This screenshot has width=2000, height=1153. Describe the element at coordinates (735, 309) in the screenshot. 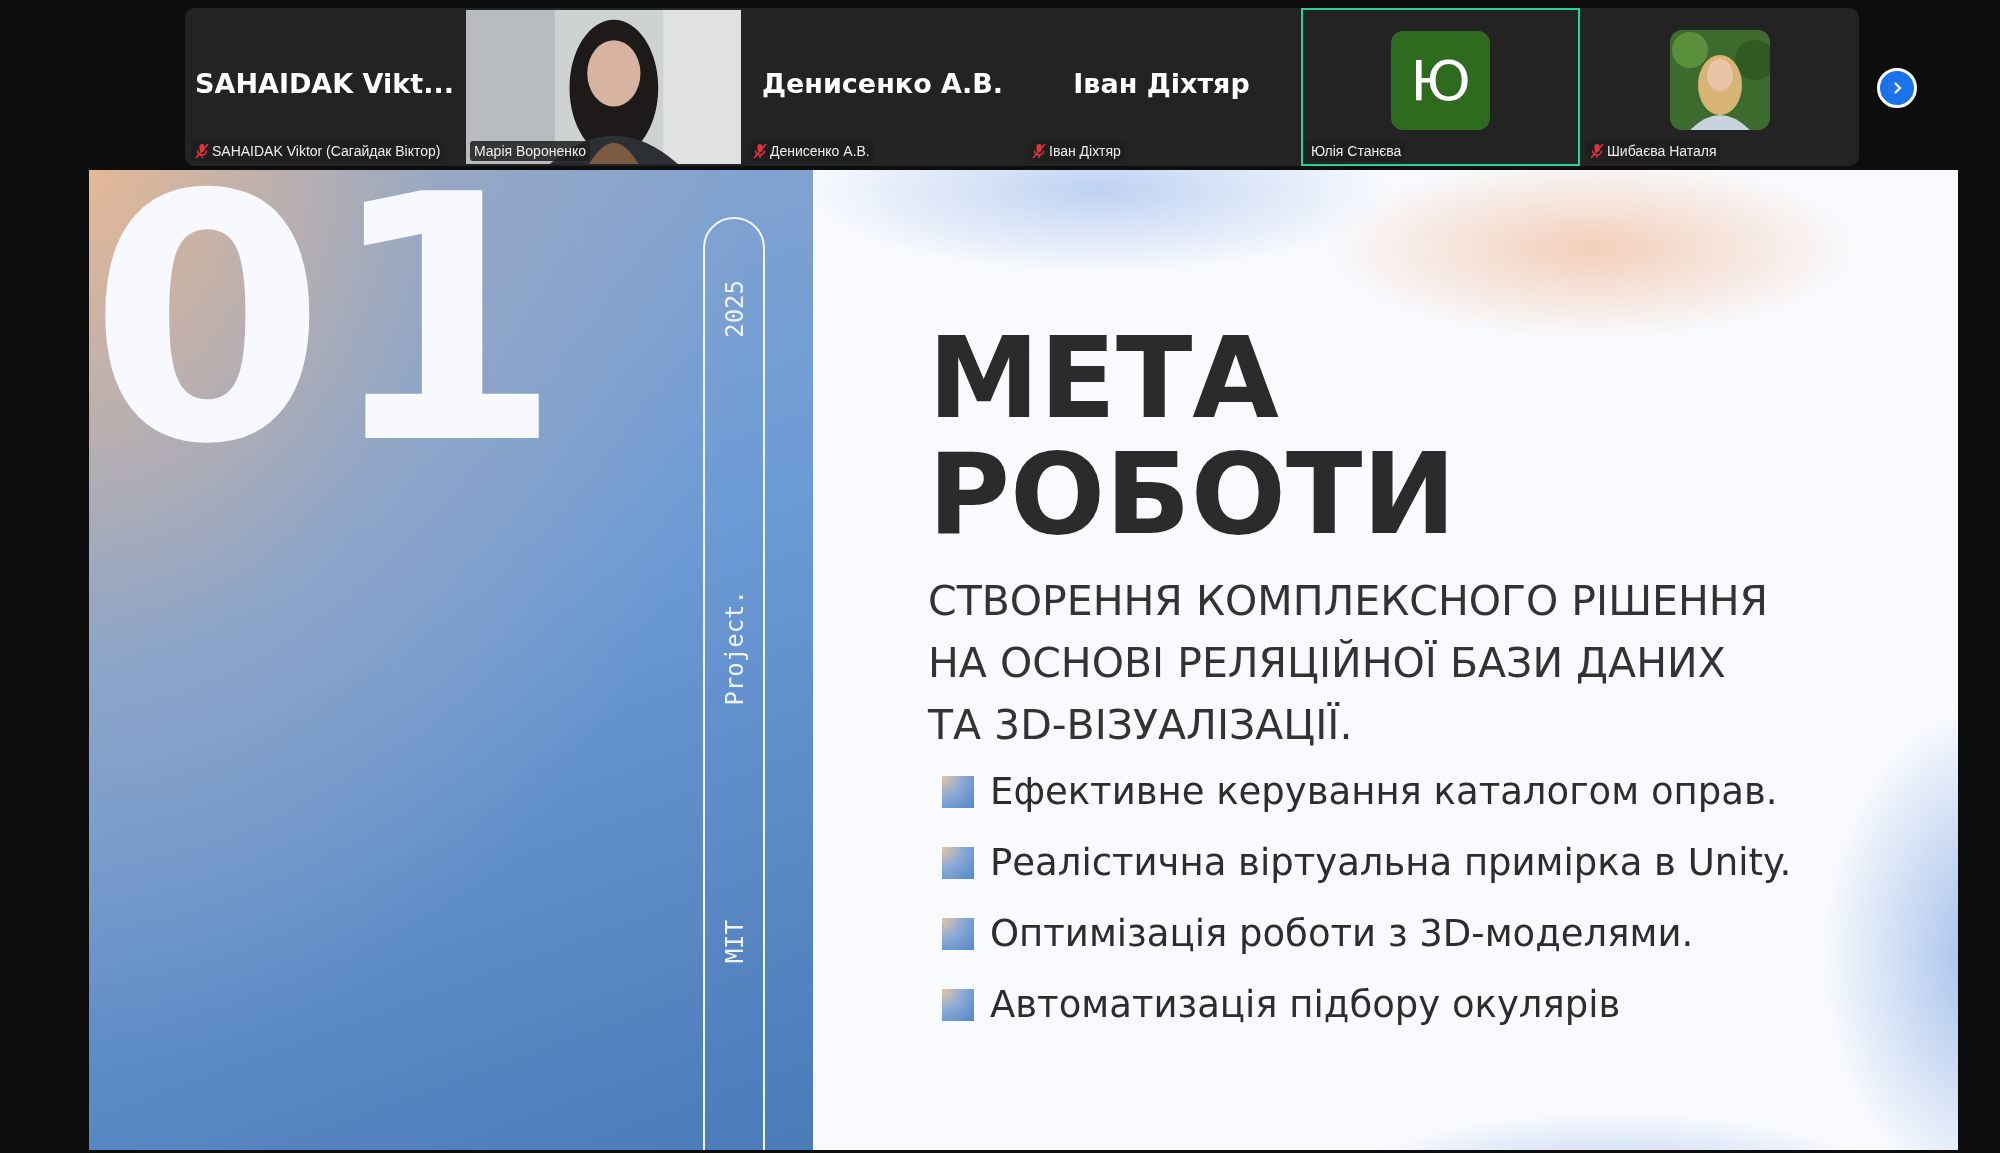

I see `side-label: 2025` at that location.